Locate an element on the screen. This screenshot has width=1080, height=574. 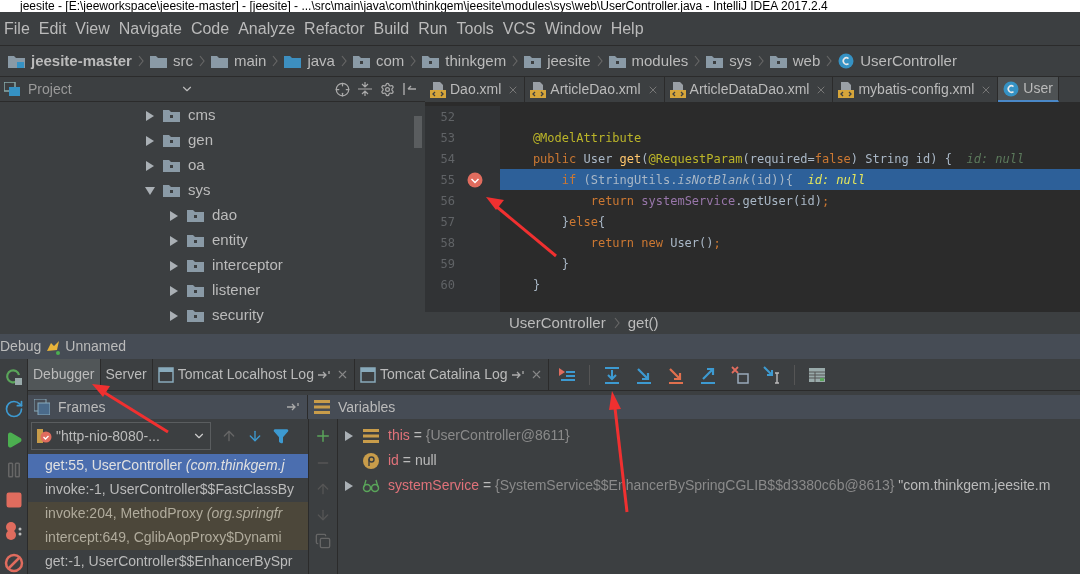
code-breadcrumb-item: get() is located at coordinates (643, 323).